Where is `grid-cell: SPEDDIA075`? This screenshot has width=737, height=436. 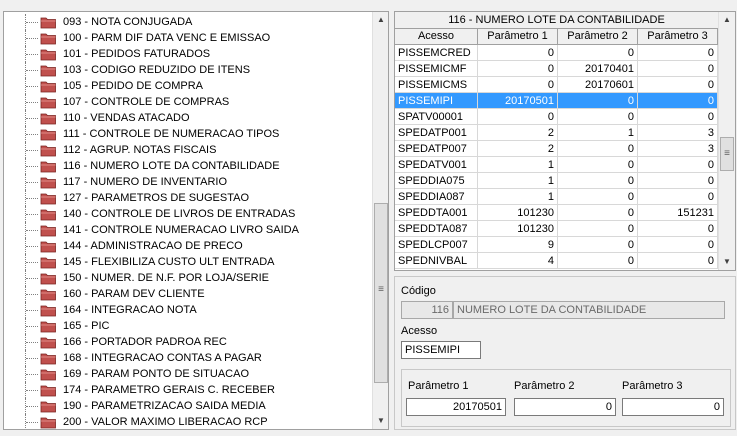 grid-cell: SPEDDIA075 is located at coordinates (436, 181).